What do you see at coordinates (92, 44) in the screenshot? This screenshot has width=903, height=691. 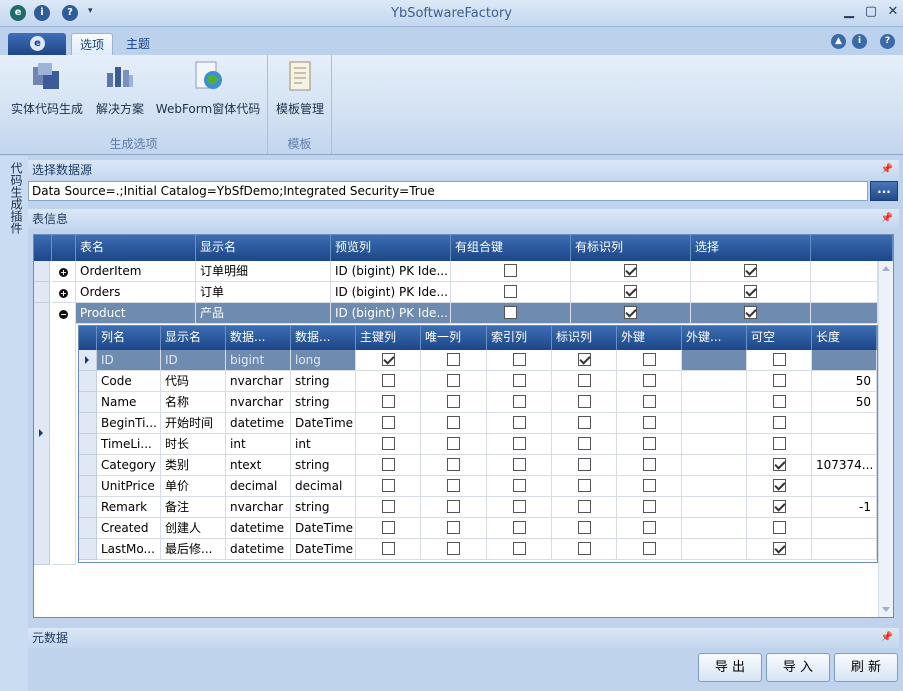 I see `tab-options: 选项` at bounding box center [92, 44].